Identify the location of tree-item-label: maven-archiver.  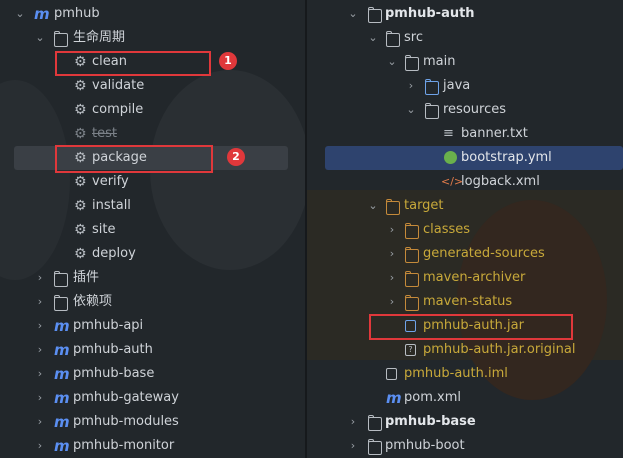
(474, 277).